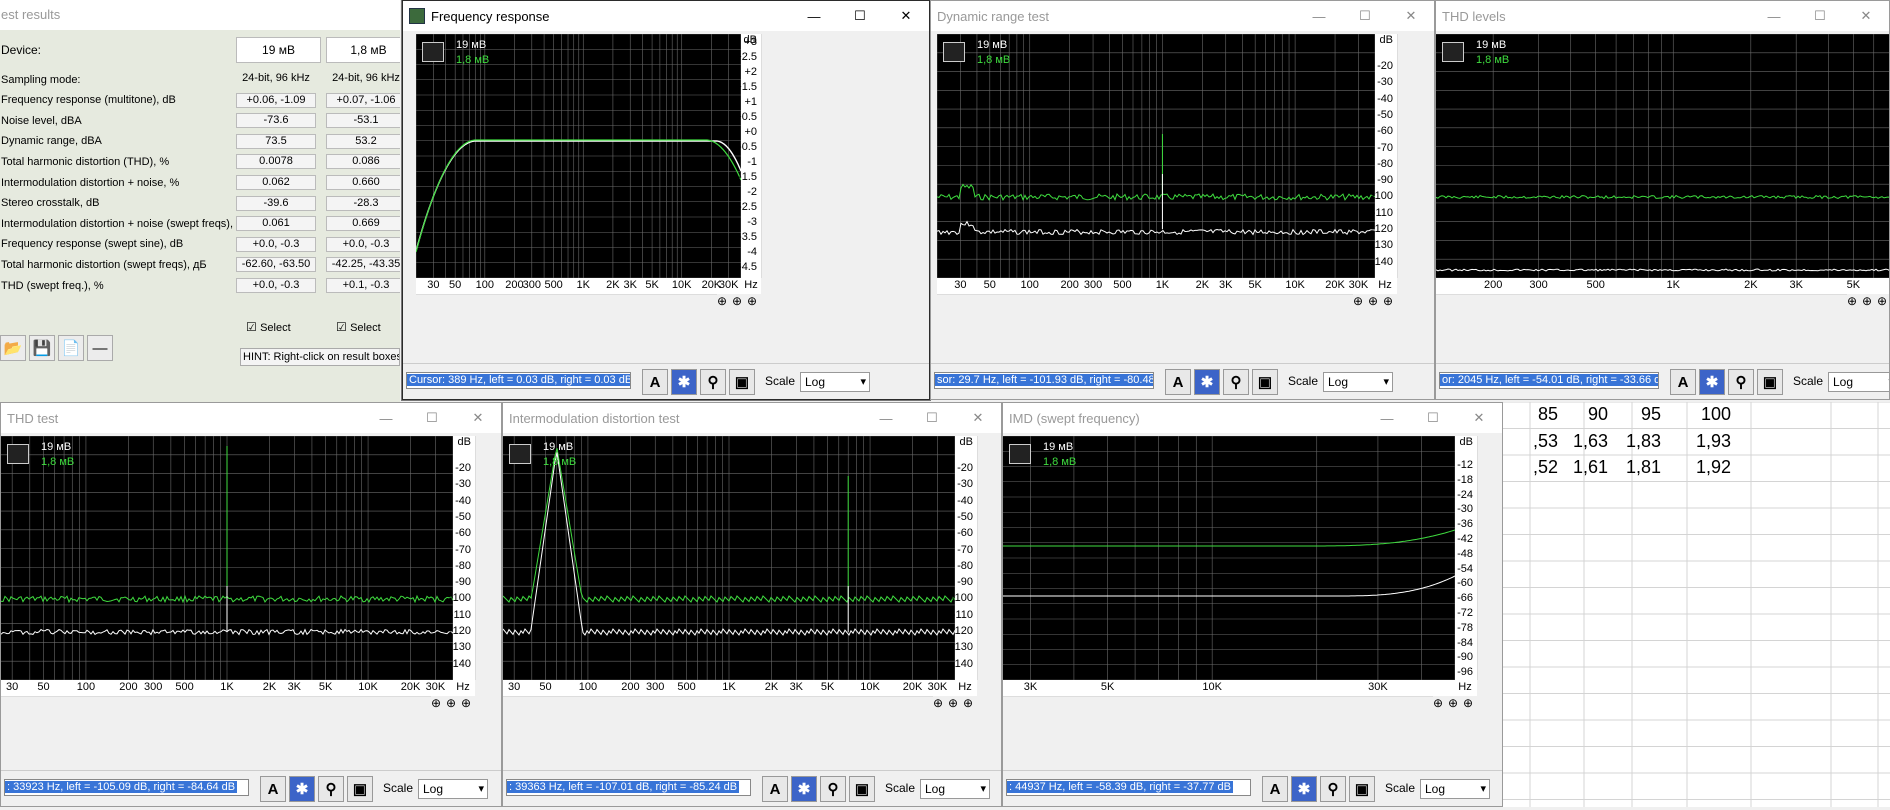  I want to click on sheet-cell: ,53, so click(1545, 441).